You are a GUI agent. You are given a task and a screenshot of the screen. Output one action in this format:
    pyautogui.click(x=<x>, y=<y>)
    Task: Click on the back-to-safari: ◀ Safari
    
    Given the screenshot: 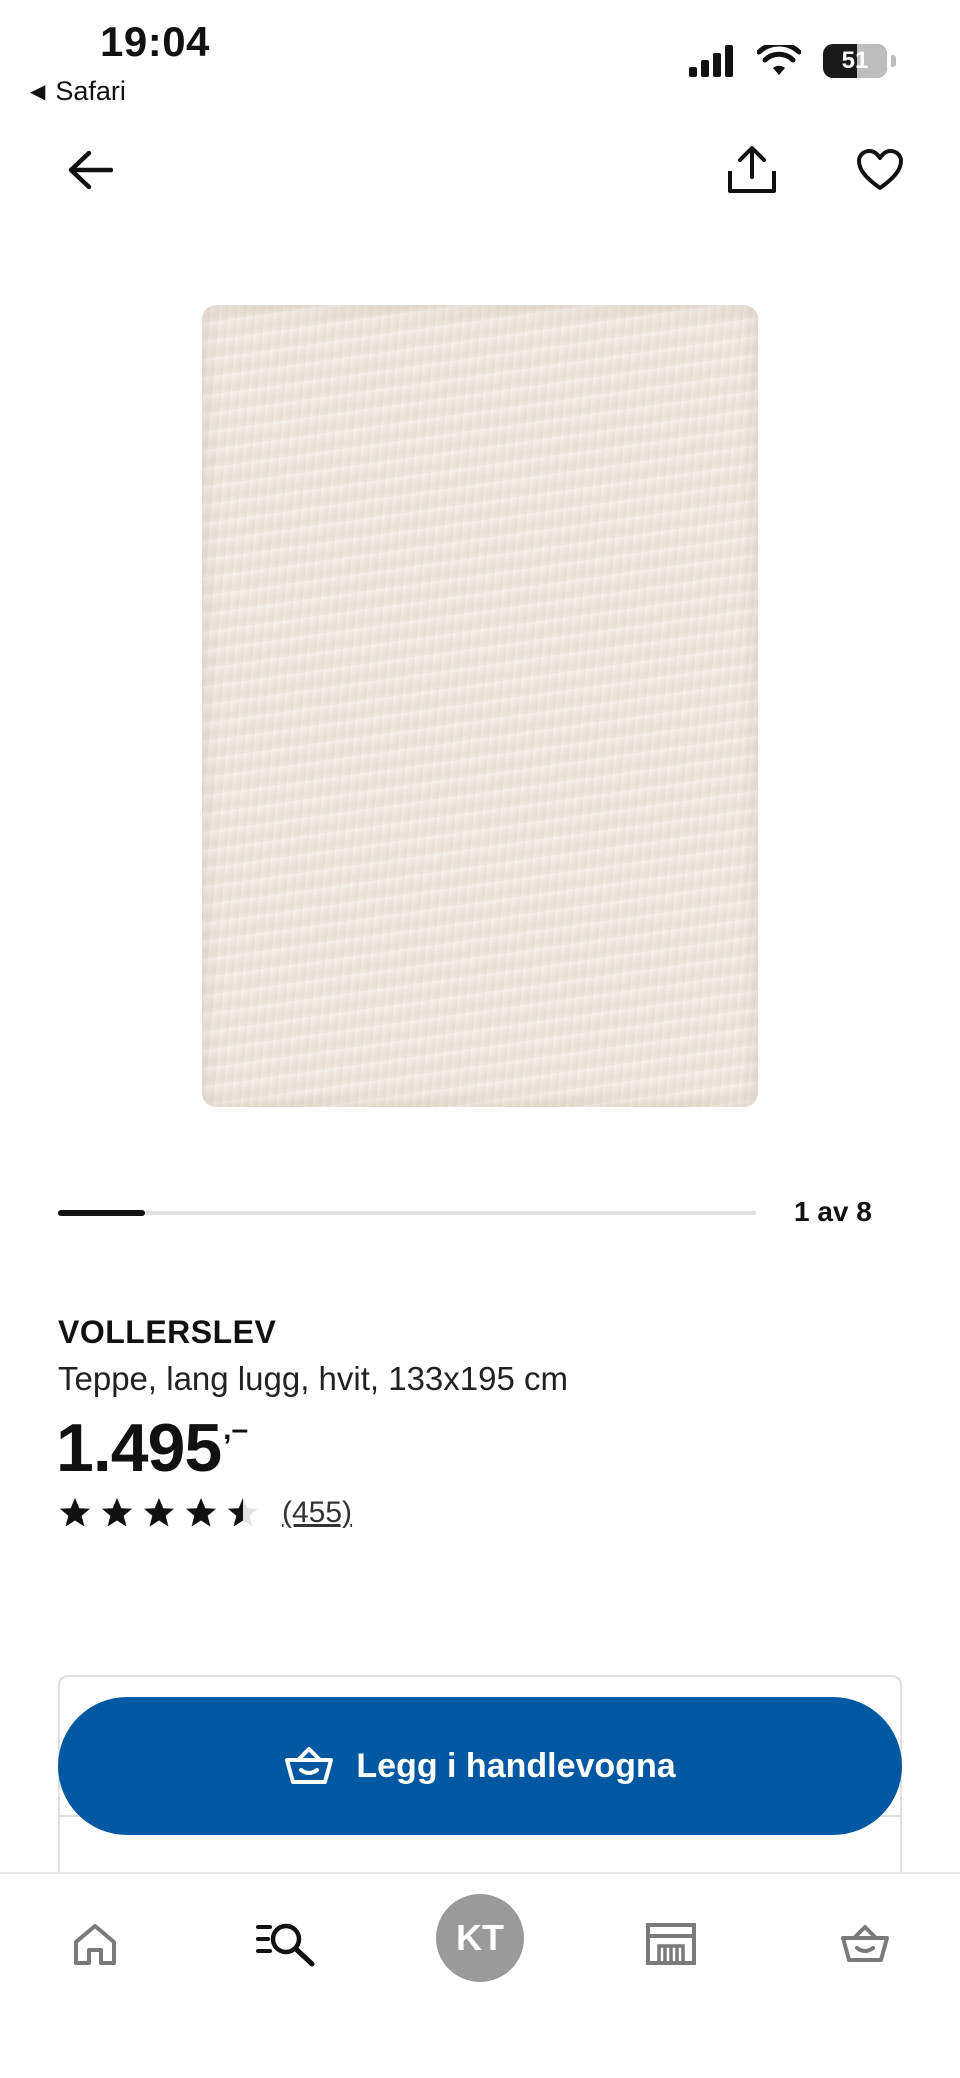 What is the action you would take?
    pyautogui.click(x=78, y=91)
    